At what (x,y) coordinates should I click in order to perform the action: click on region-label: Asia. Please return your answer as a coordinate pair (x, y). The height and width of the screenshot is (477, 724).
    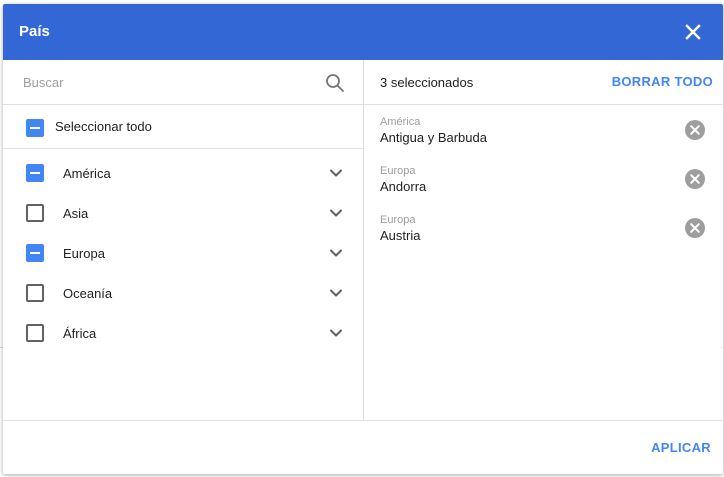
    Looking at the image, I should click on (76, 213).